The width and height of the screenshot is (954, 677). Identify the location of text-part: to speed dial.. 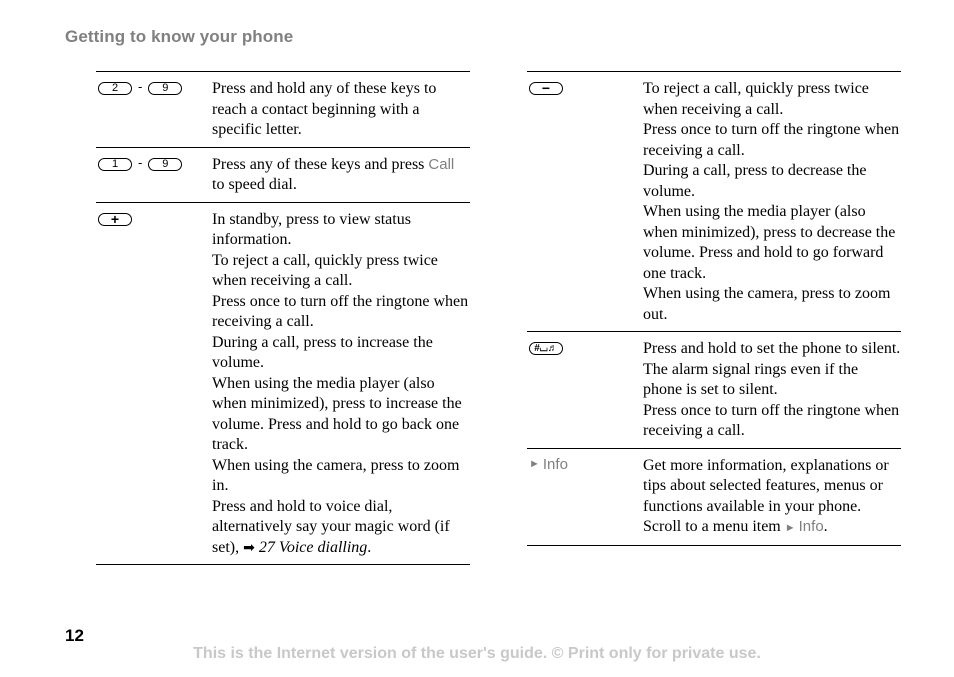
(254, 184).